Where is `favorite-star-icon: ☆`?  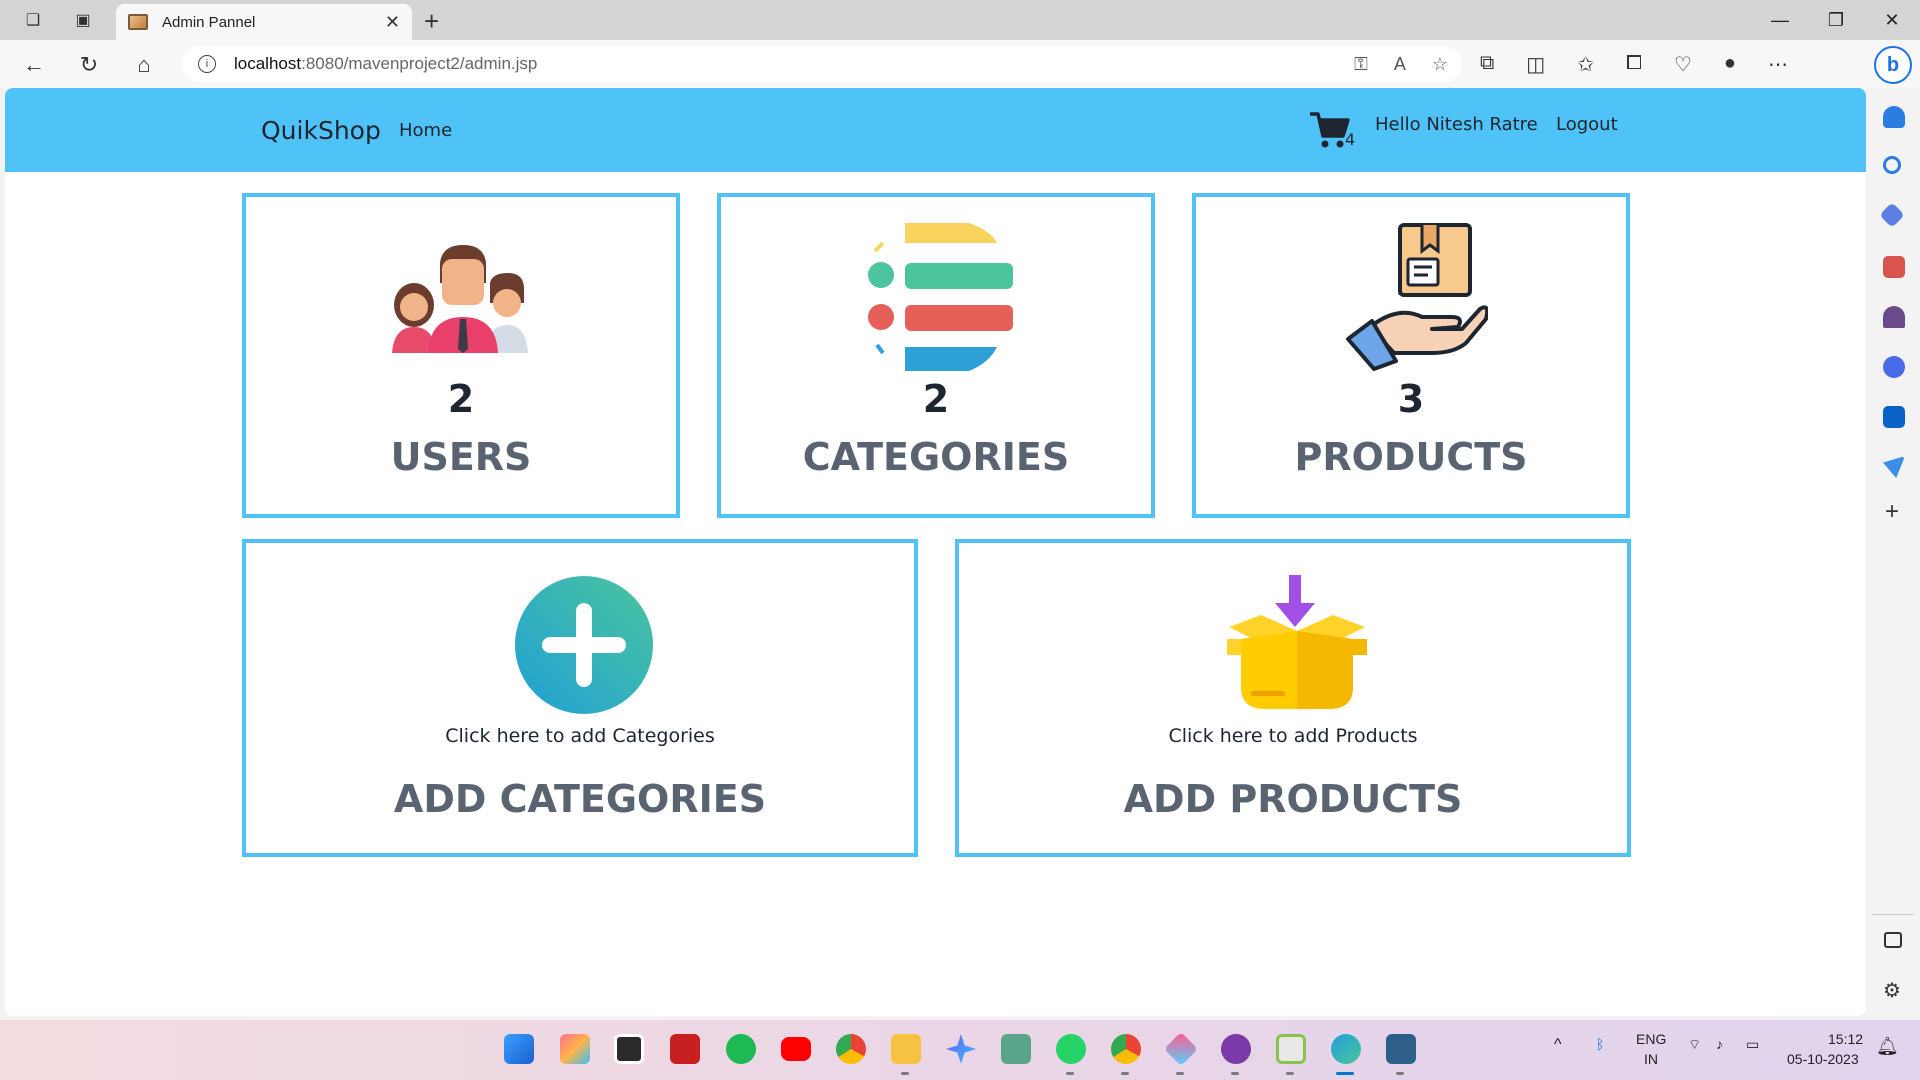 favorite-star-icon: ☆ is located at coordinates (1440, 64).